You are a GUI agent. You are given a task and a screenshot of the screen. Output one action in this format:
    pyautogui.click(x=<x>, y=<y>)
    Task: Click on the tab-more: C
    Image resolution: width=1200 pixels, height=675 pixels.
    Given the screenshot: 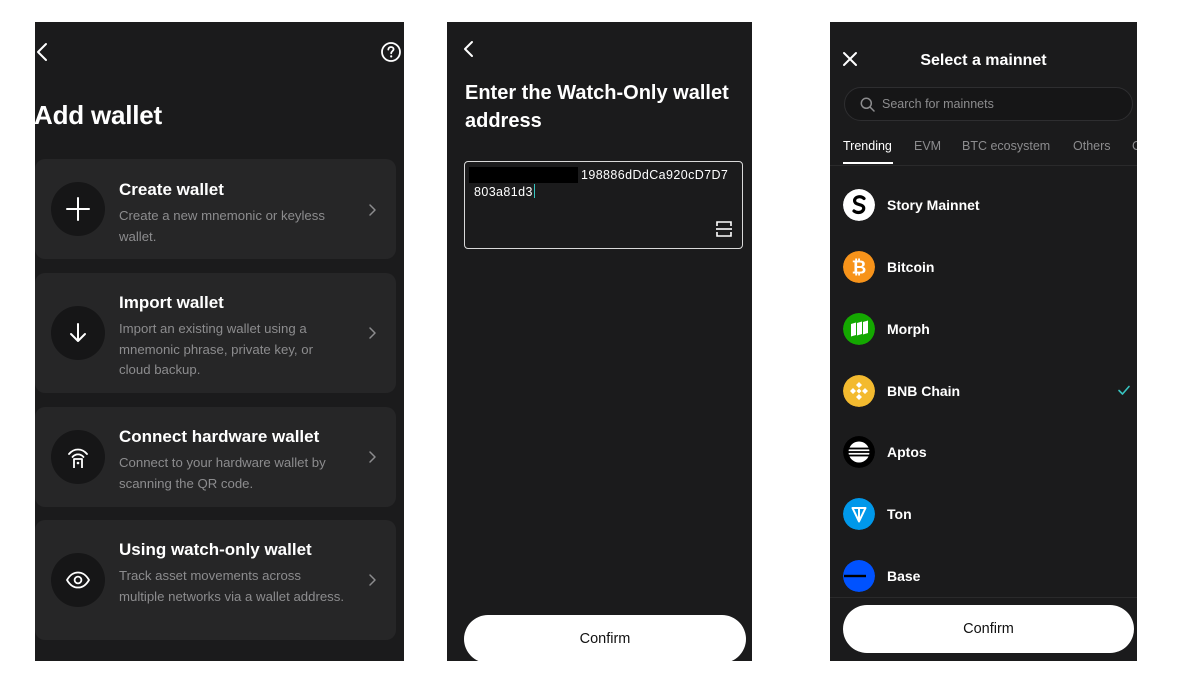 What is the action you would take?
    pyautogui.click(x=1134, y=146)
    